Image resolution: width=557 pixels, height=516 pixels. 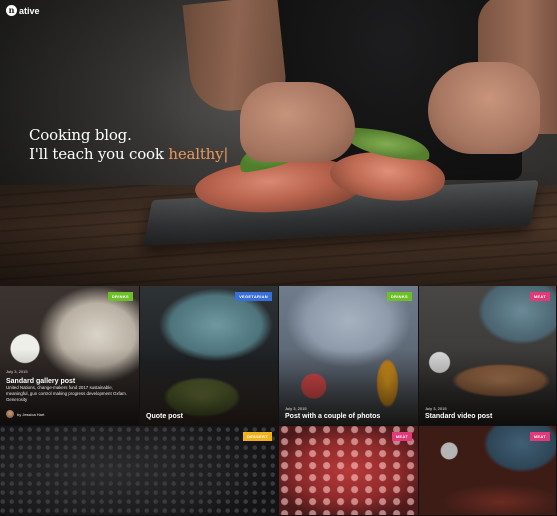 I want to click on post-card: VEGETARIAN Quote post, so click(x=209, y=356).